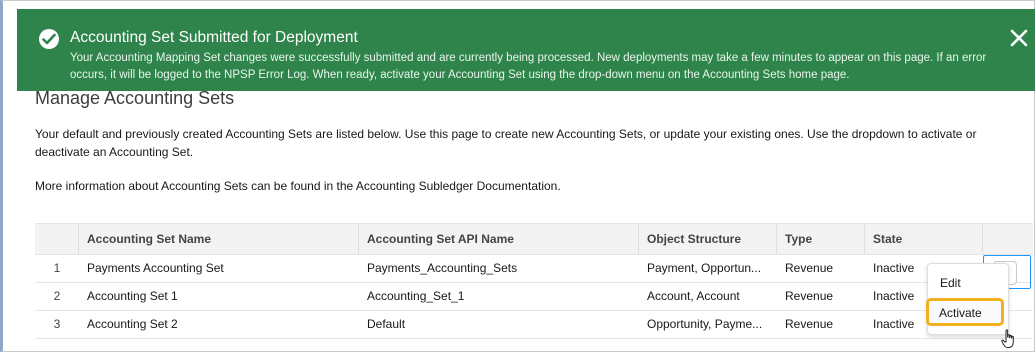 This screenshot has height=352, width=1035. Describe the element at coordinates (49, 39) in the screenshot. I see `success-check-icon` at that location.